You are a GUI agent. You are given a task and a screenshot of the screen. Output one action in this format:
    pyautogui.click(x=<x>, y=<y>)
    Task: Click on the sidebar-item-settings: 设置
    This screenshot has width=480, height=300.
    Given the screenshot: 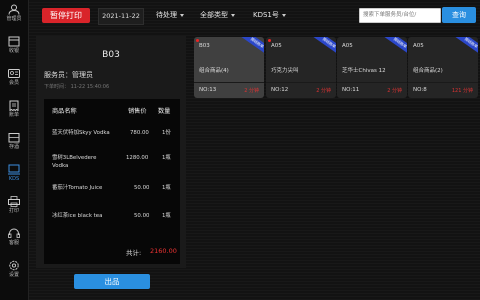 What is the action you would take?
    pyautogui.click(x=14, y=269)
    